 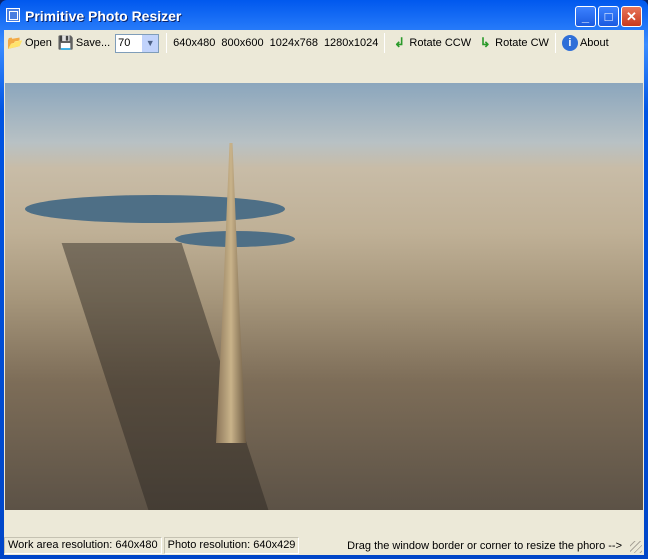 I want to click on open-label: Open, so click(x=38, y=43).